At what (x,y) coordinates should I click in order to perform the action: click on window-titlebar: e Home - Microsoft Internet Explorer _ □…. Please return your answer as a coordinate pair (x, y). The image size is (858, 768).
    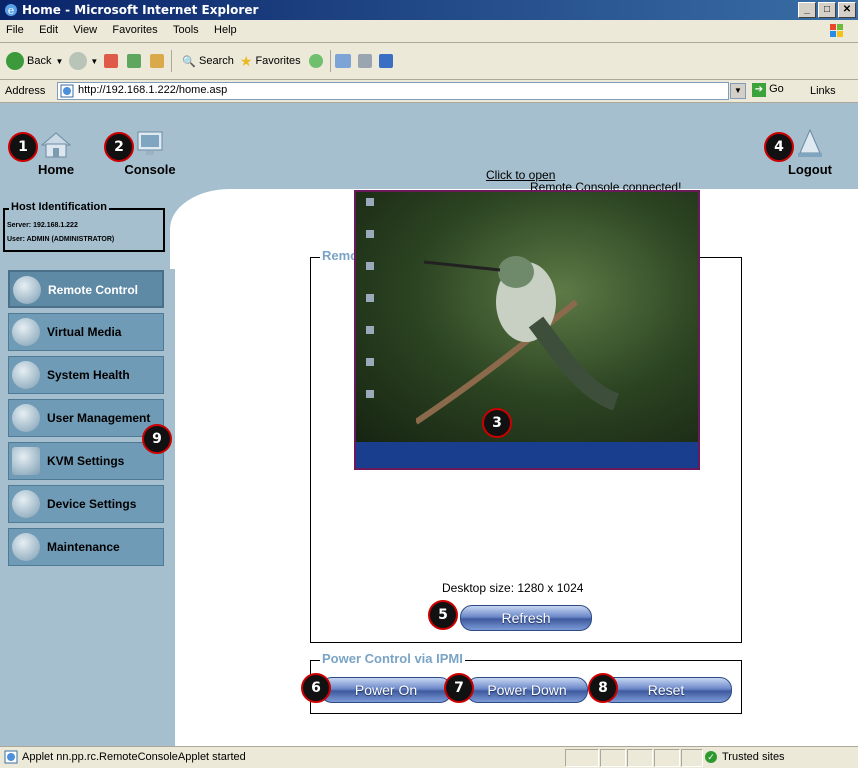
    Looking at the image, I should click on (429, 10).